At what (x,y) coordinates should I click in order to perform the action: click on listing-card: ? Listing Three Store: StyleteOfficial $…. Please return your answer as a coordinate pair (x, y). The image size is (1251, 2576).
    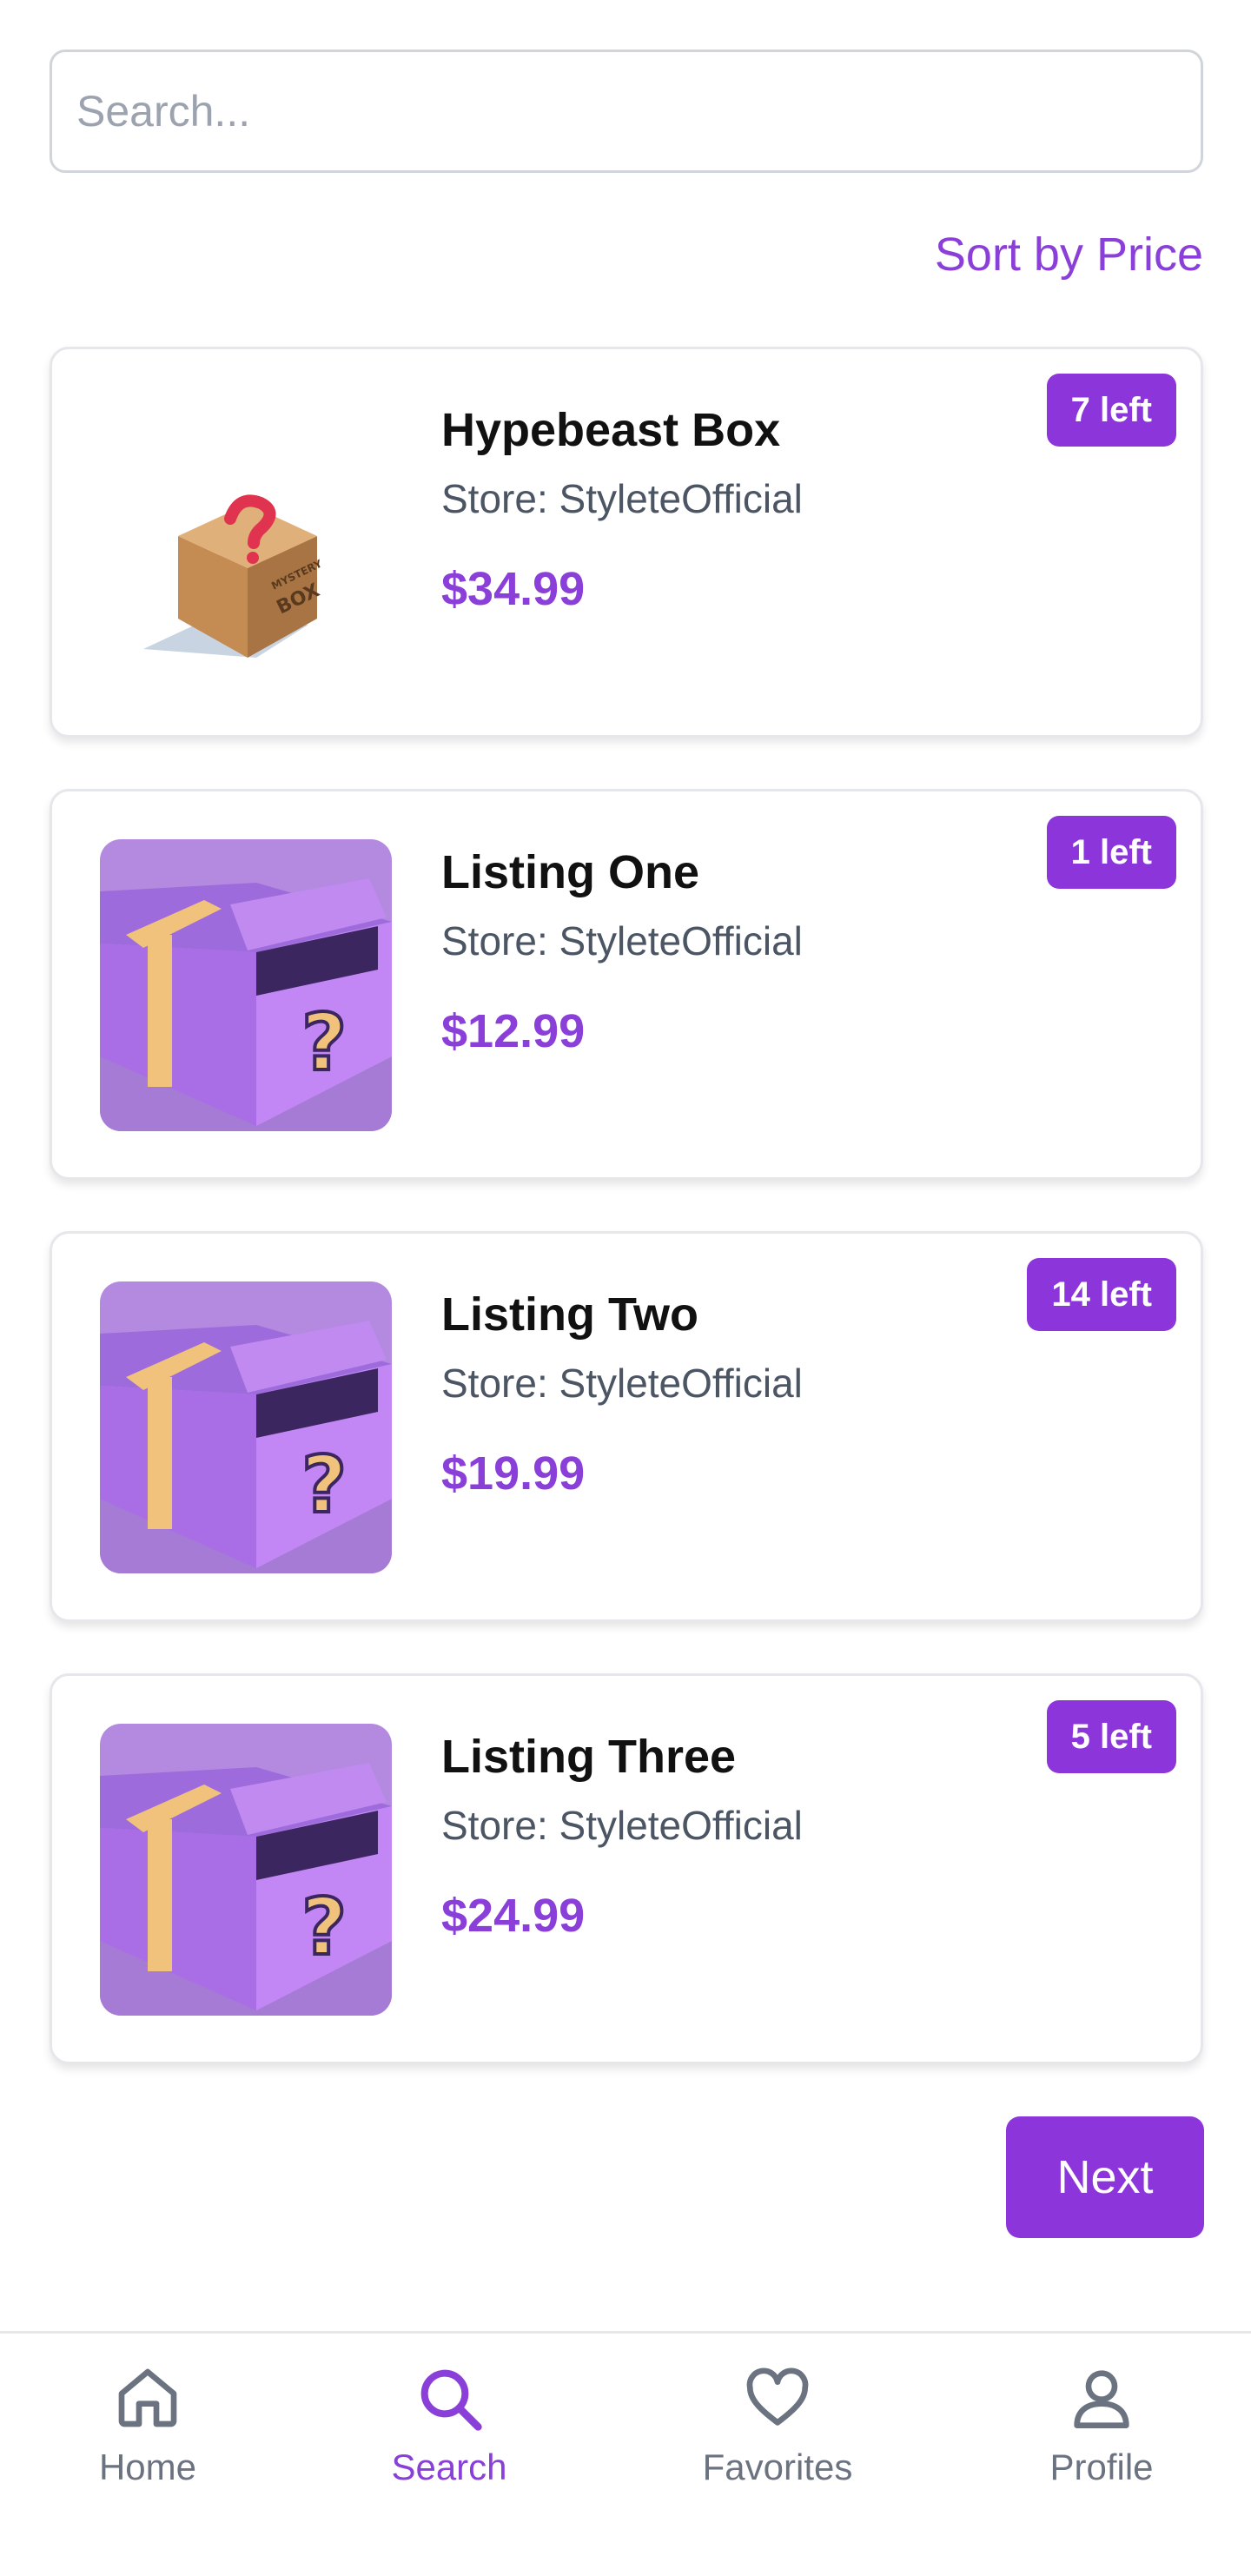
    Looking at the image, I should click on (626, 1868).